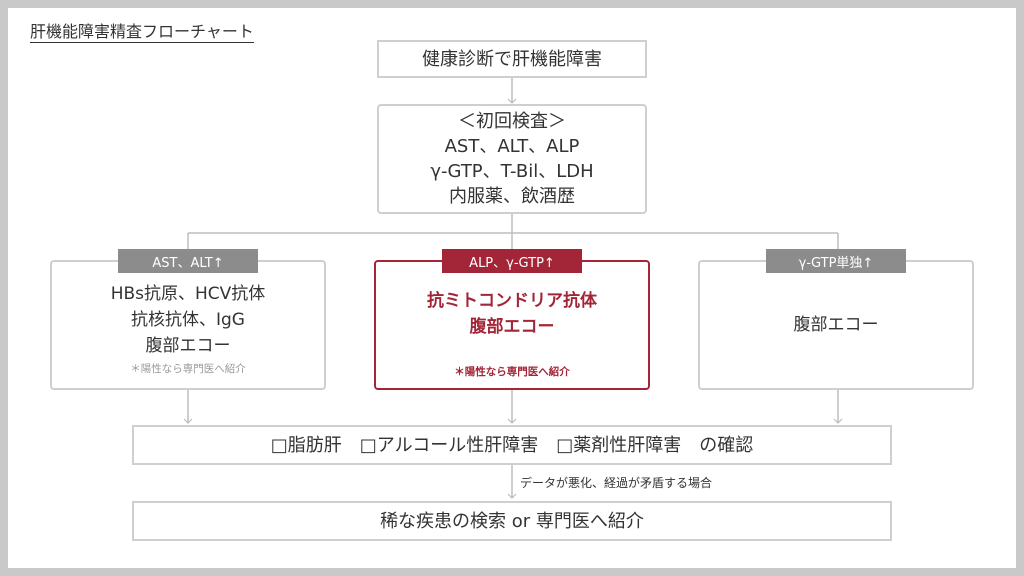 The image size is (1024, 576). What do you see at coordinates (512, 372) in the screenshot?
I see `branch-center-note: ＊陽性なら専門医へ紹介` at bounding box center [512, 372].